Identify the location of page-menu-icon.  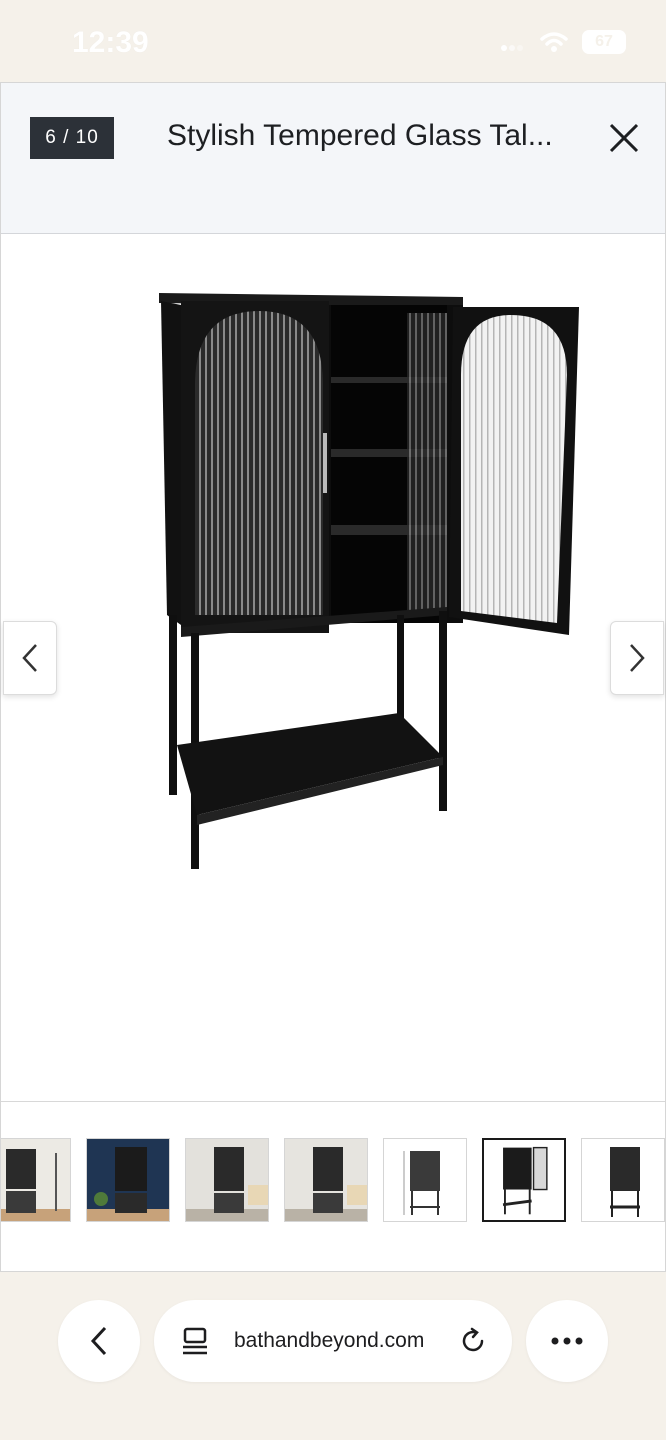
(195, 1341).